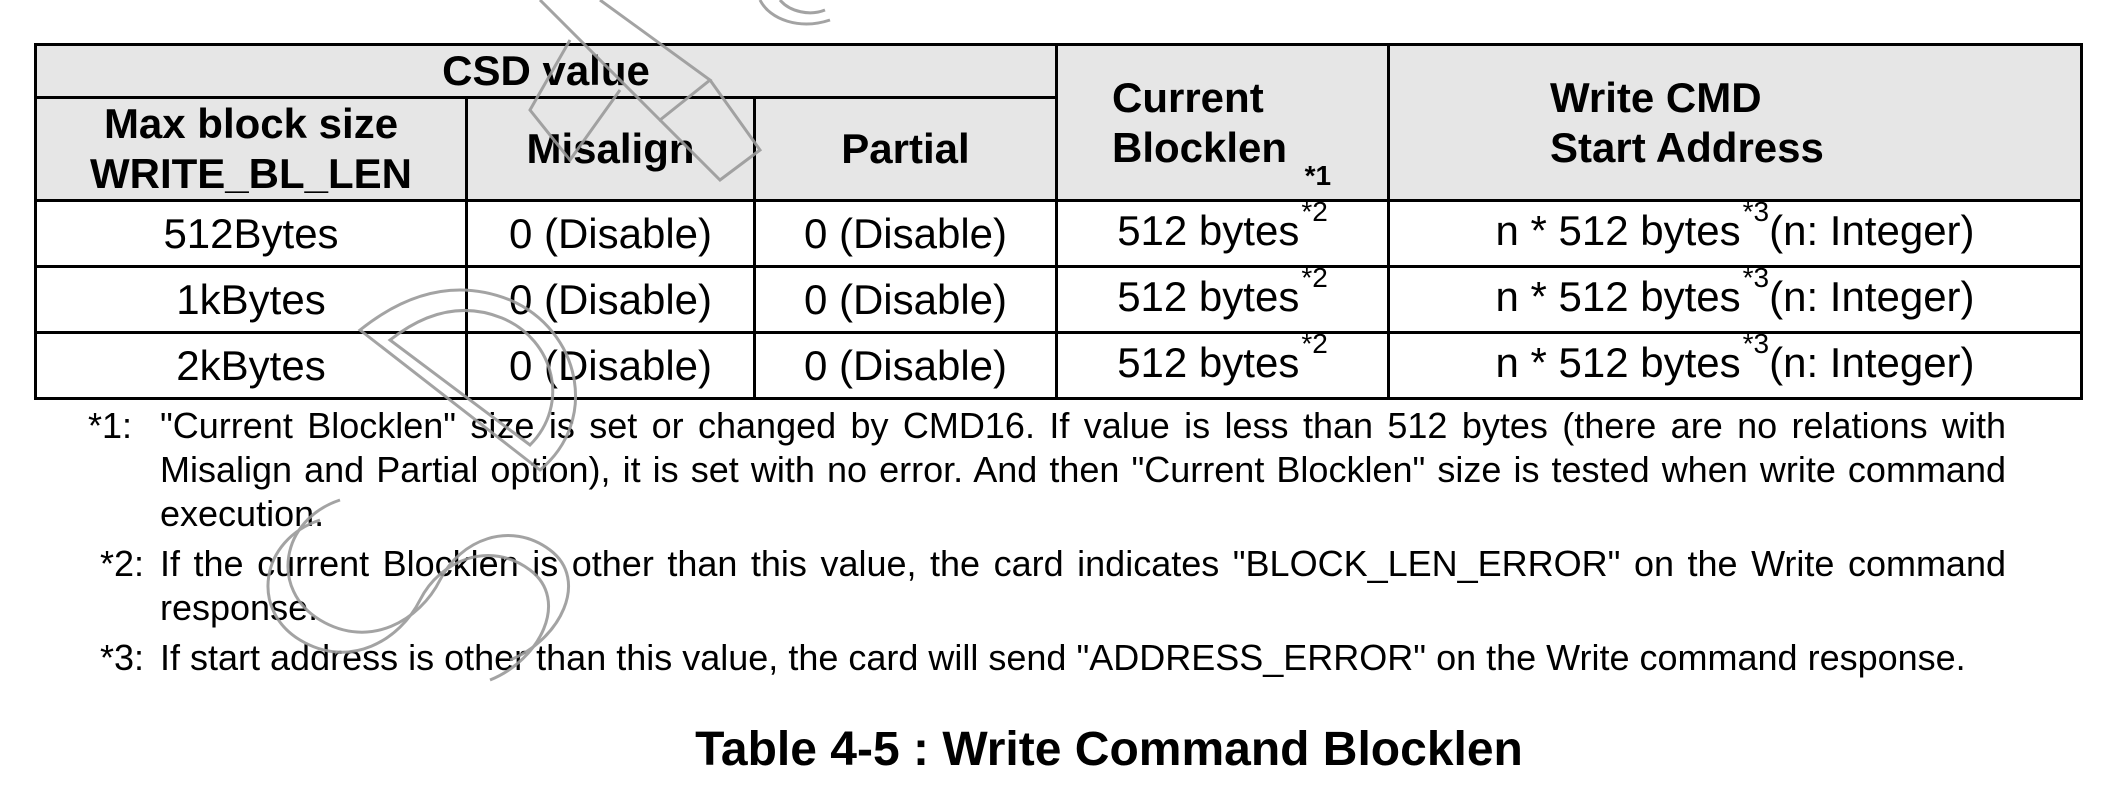 The image size is (2118, 808). Describe the element at coordinates (251, 233) in the screenshot. I see `cell-max-block-size: 512Bytes` at that location.